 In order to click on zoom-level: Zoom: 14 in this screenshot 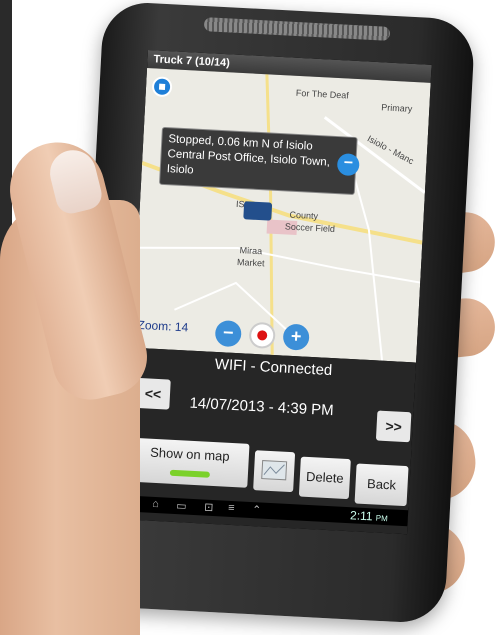, I will do `click(163, 326)`.